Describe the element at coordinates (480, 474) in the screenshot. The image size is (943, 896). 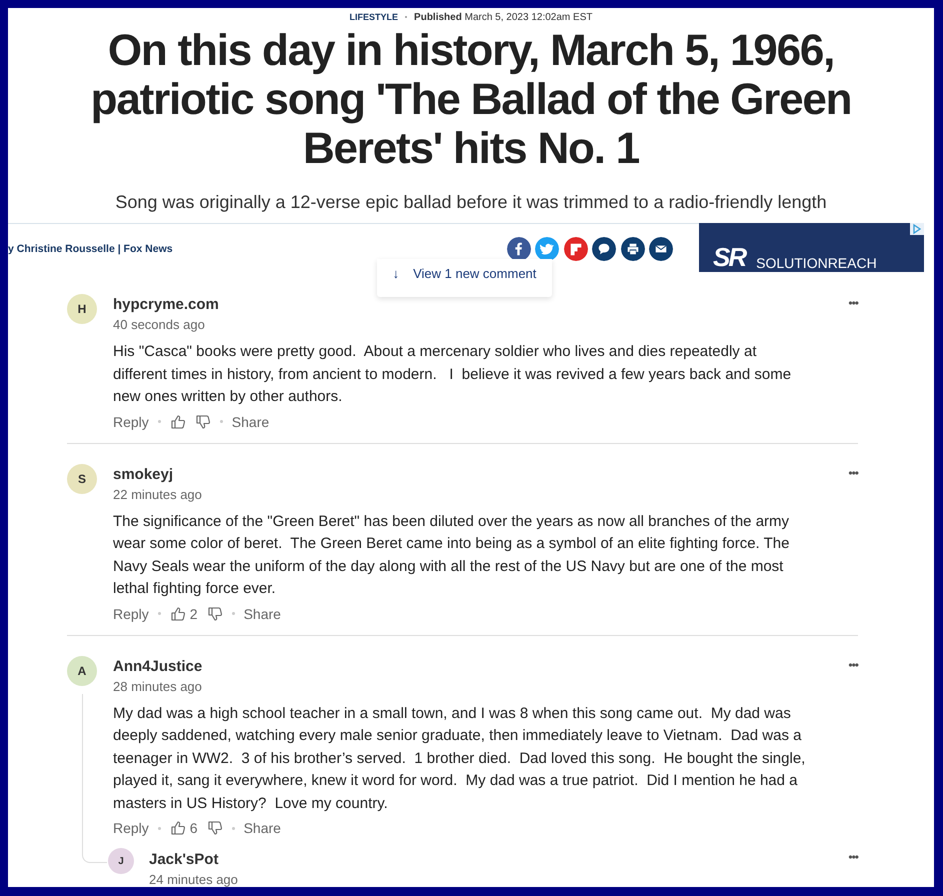
I see `username: smokeyj` at that location.